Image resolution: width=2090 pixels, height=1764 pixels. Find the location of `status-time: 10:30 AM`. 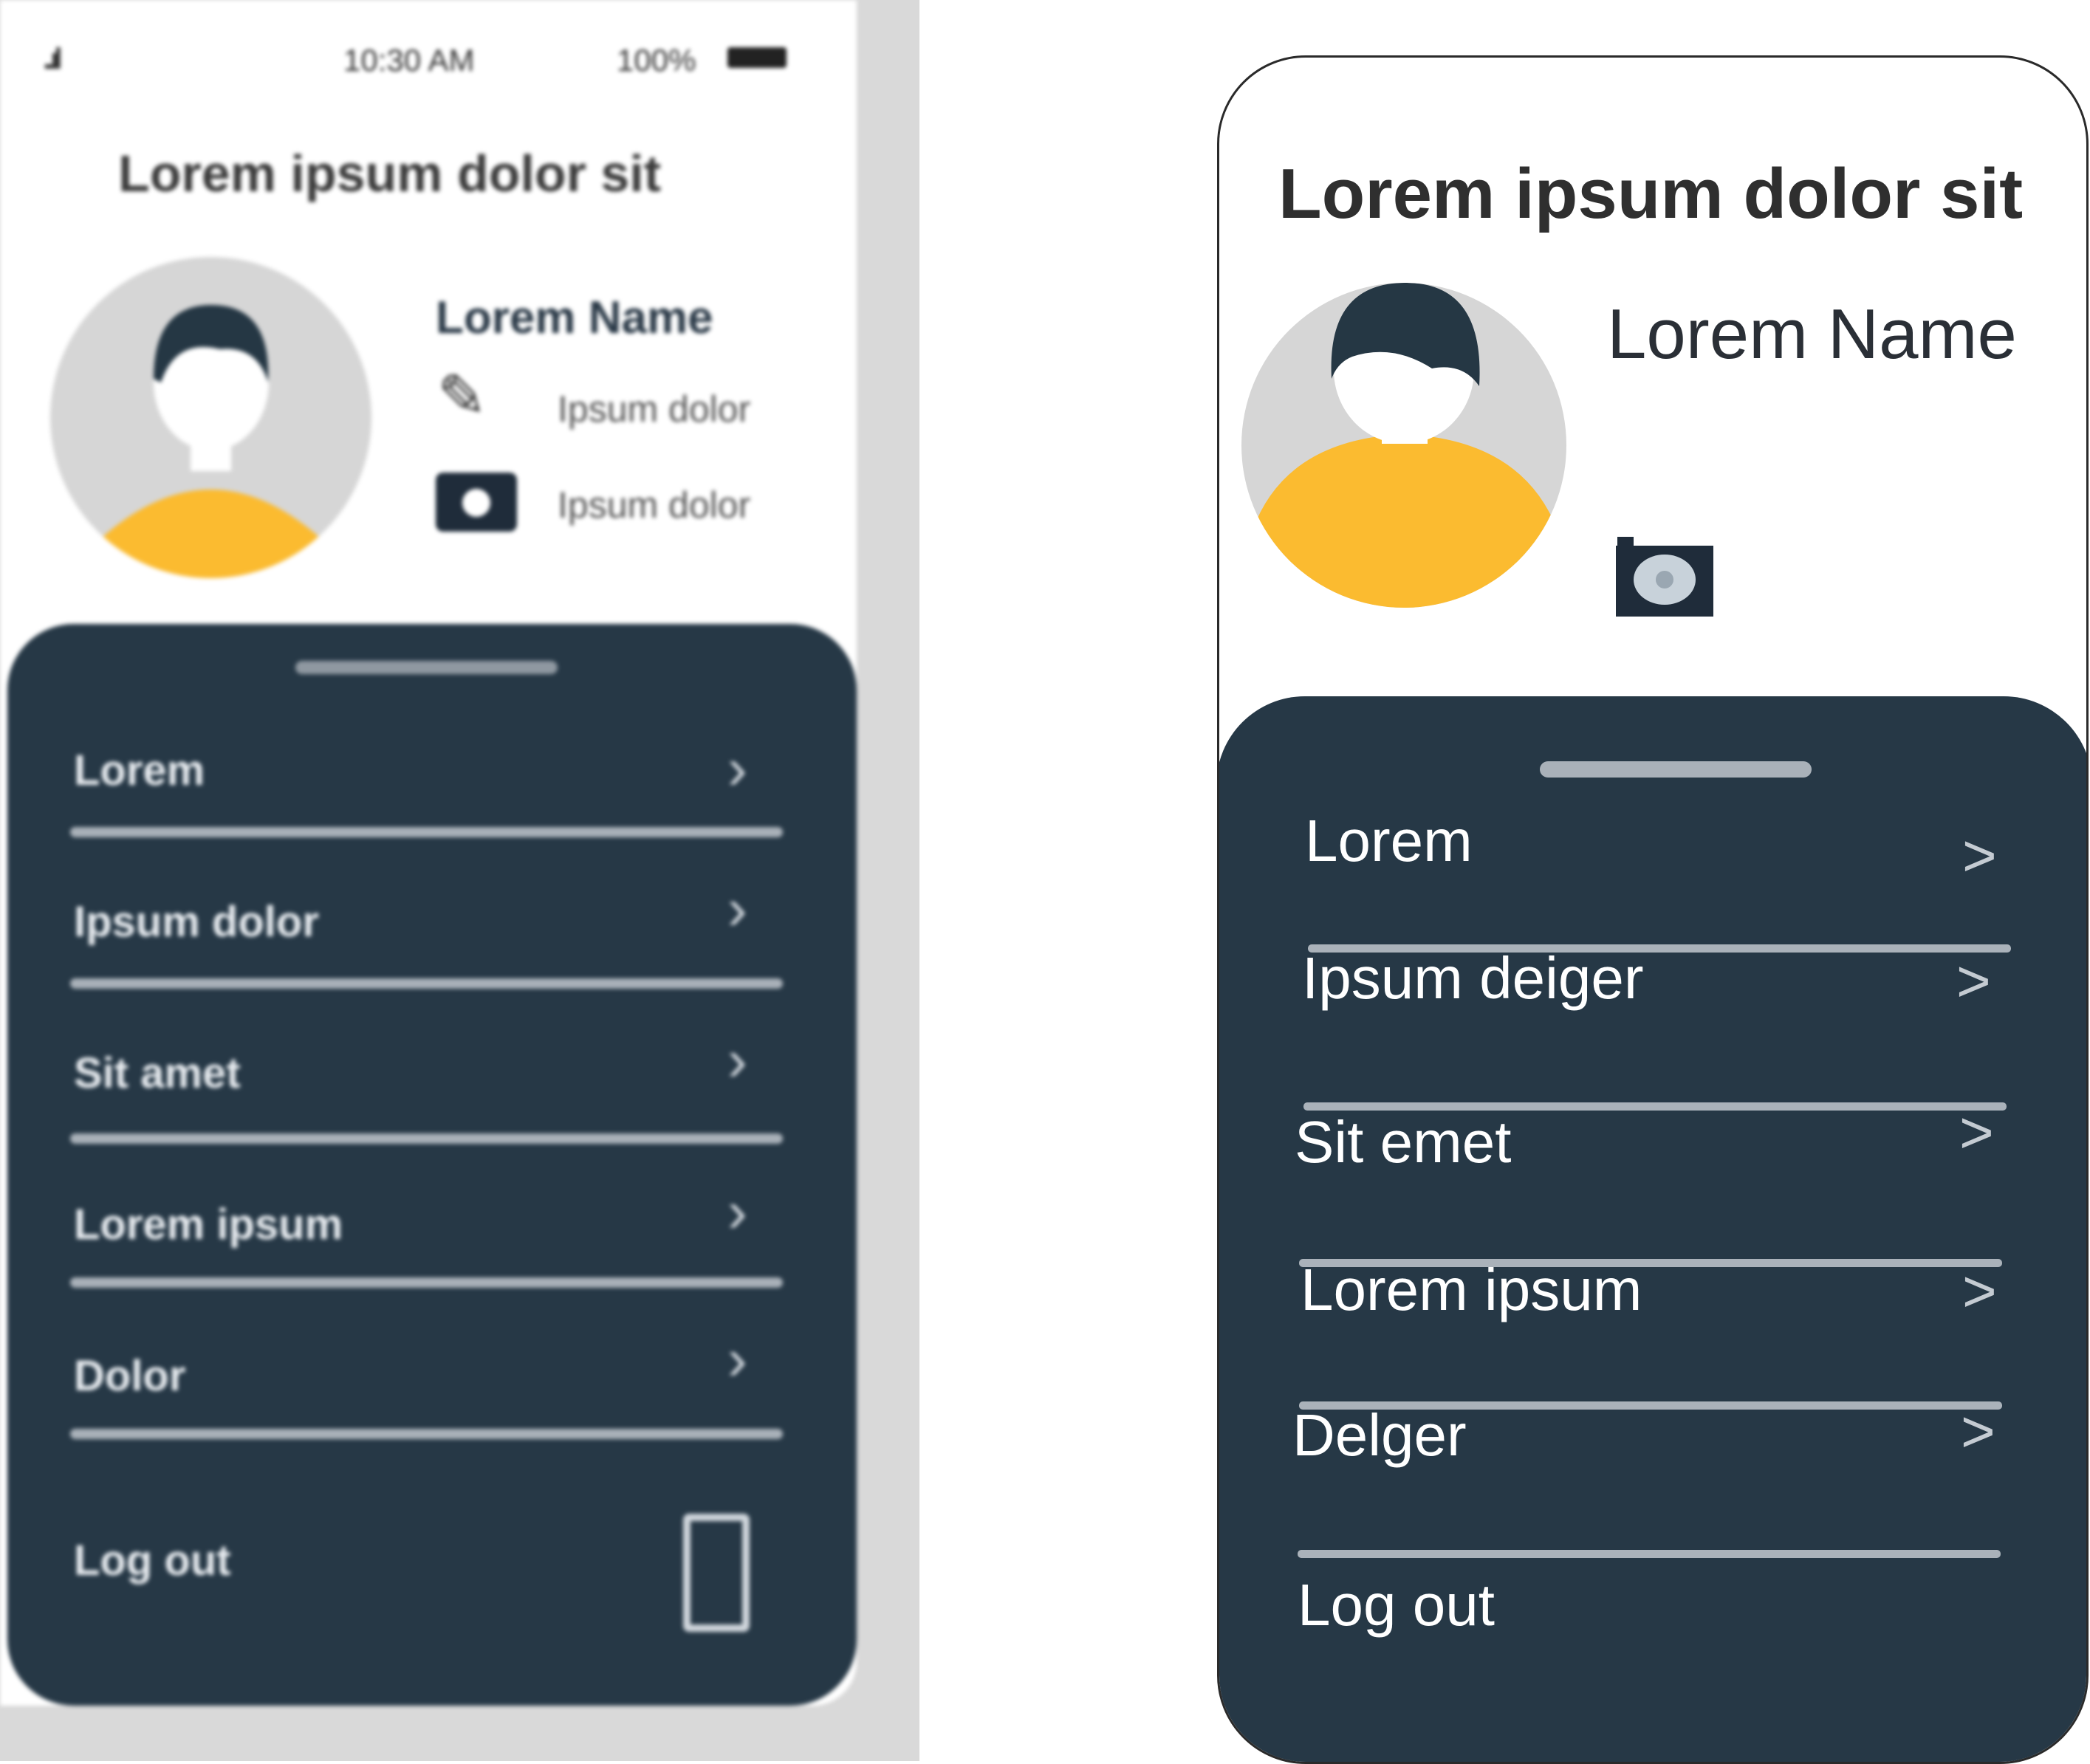

status-time: 10:30 AM is located at coordinates (409, 60).